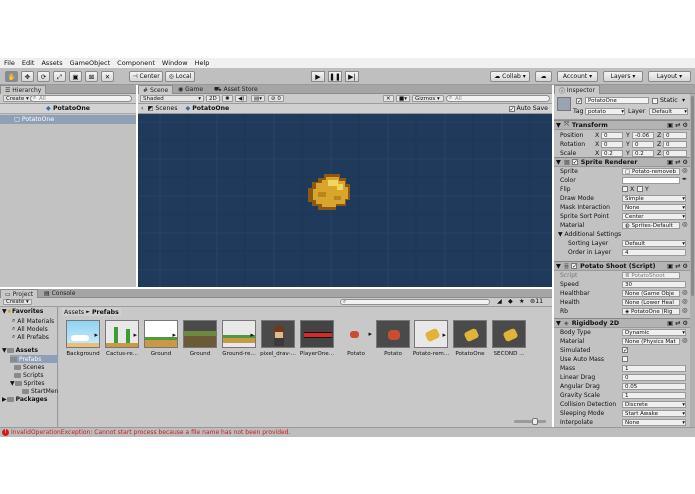 The height and width of the screenshot is (494, 695). Describe the element at coordinates (28, 63) in the screenshot. I see `menu-edit: Edit` at that location.